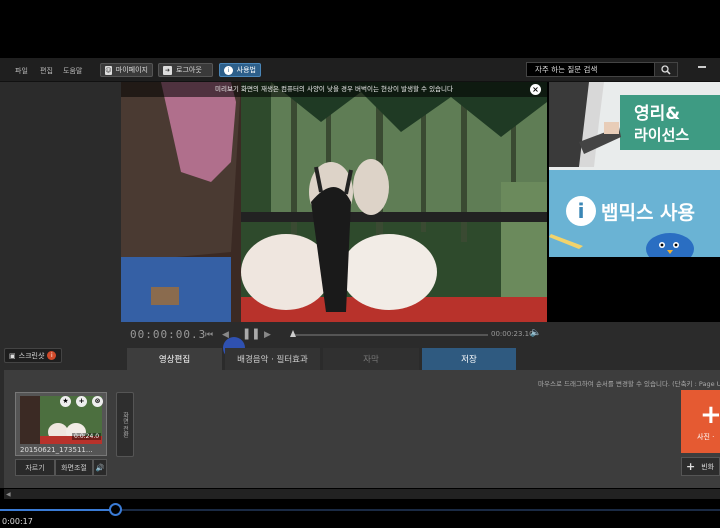 The image size is (720, 528). I want to click on search-icon, so click(666, 69).